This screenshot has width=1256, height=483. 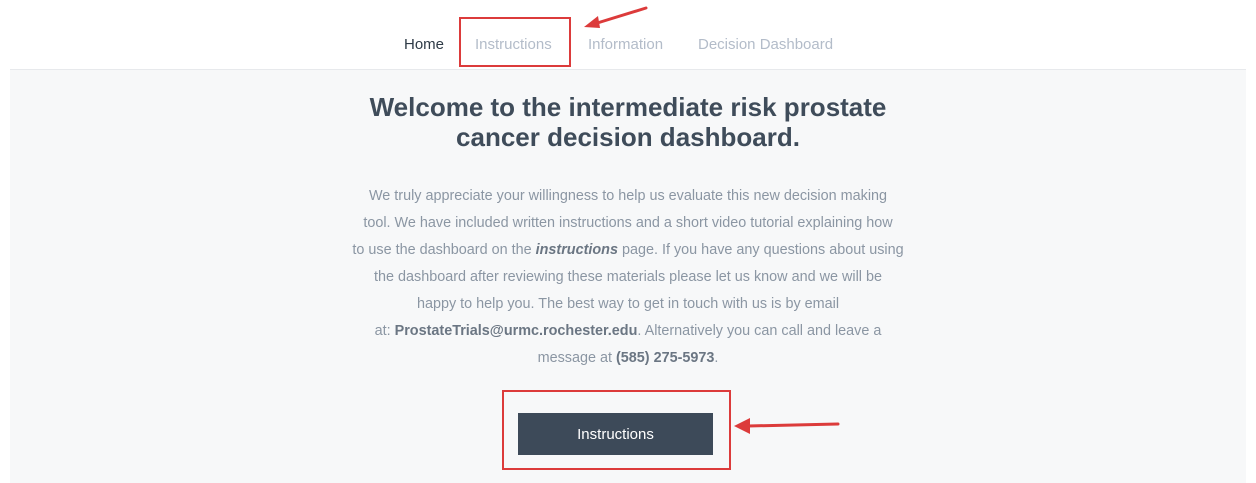 What do you see at coordinates (384, 331) in the screenshot?
I see `intro-line-6a: at:` at bounding box center [384, 331].